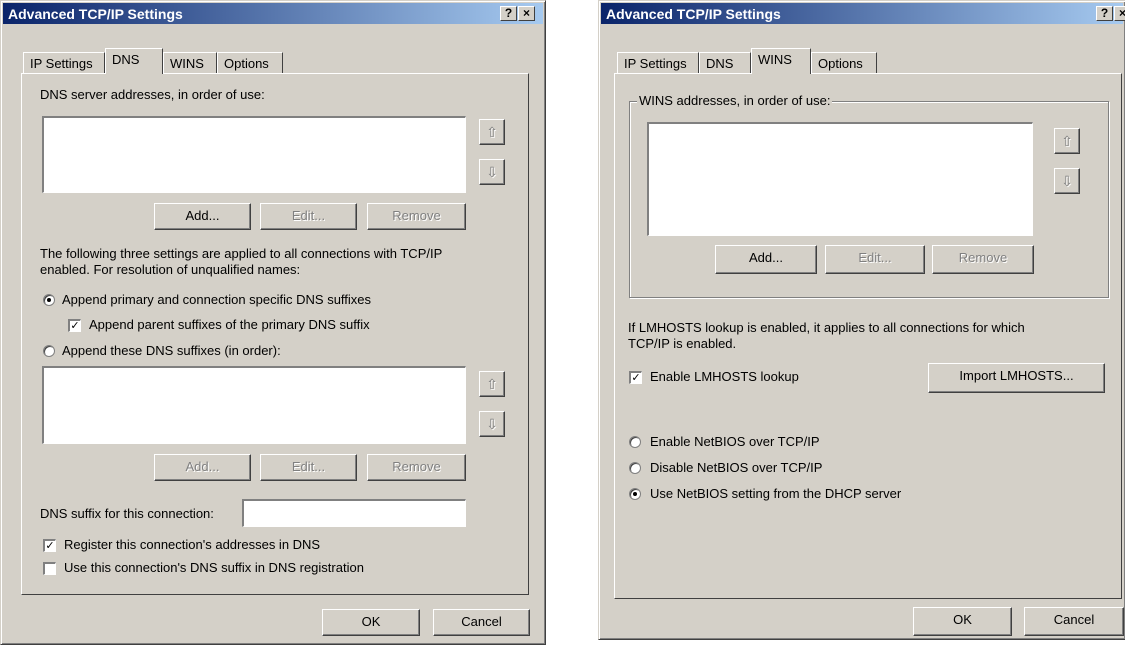 This screenshot has height=645, width=1125. I want to click on wins-addresses-label: WINS addresses, in order of use:, so click(735, 100).